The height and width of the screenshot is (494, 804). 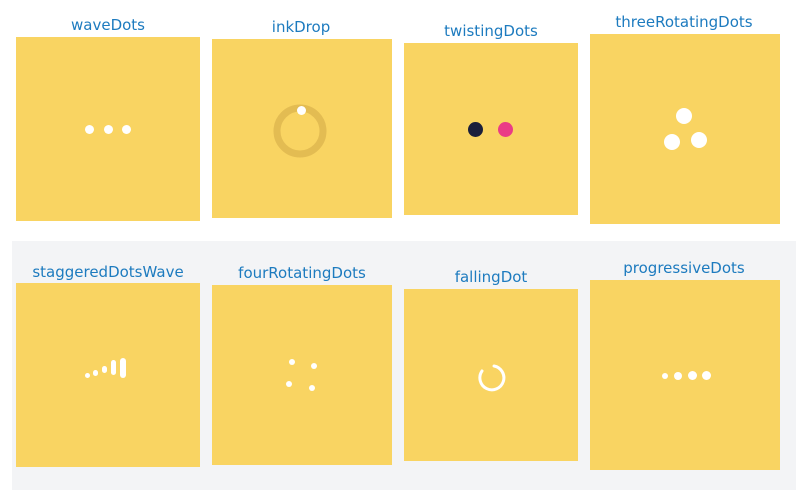 What do you see at coordinates (108, 375) in the screenshot?
I see `staggered-dots-wave-tile` at bounding box center [108, 375].